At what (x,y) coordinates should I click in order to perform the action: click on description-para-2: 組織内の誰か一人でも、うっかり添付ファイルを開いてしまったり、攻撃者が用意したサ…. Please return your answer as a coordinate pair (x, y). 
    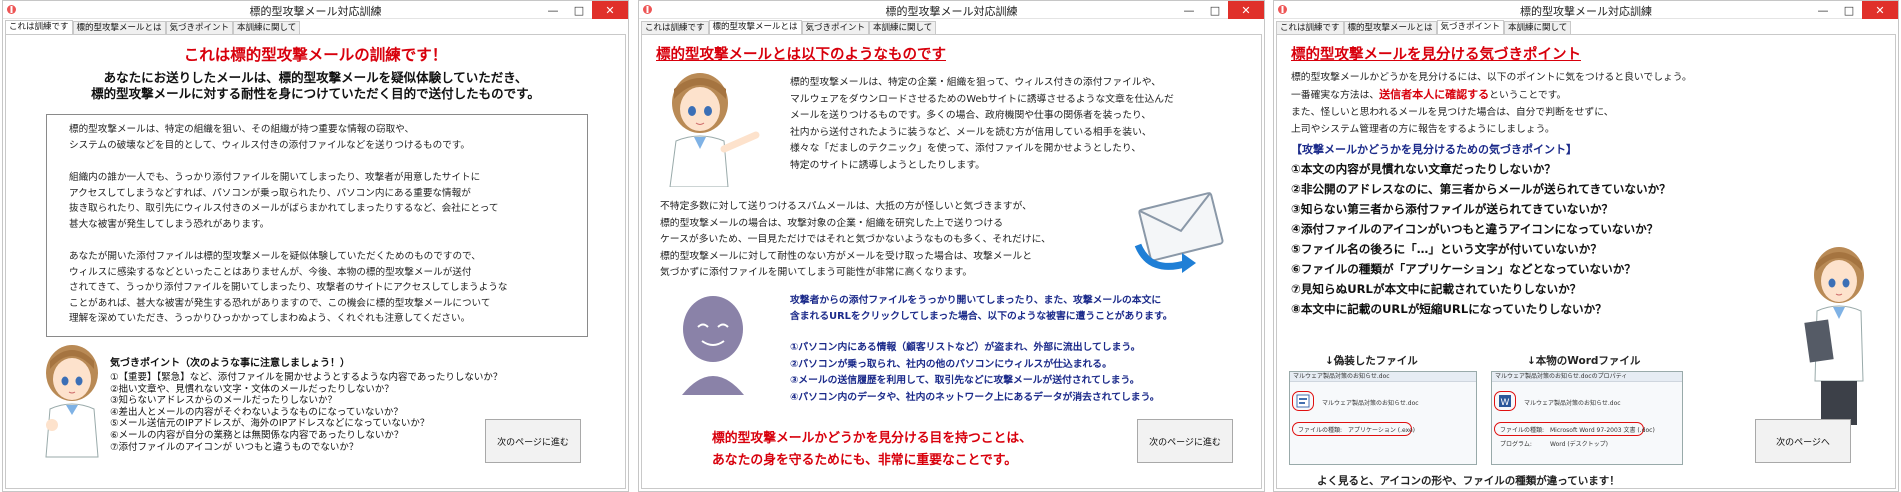
    Looking at the image, I should click on (284, 201).